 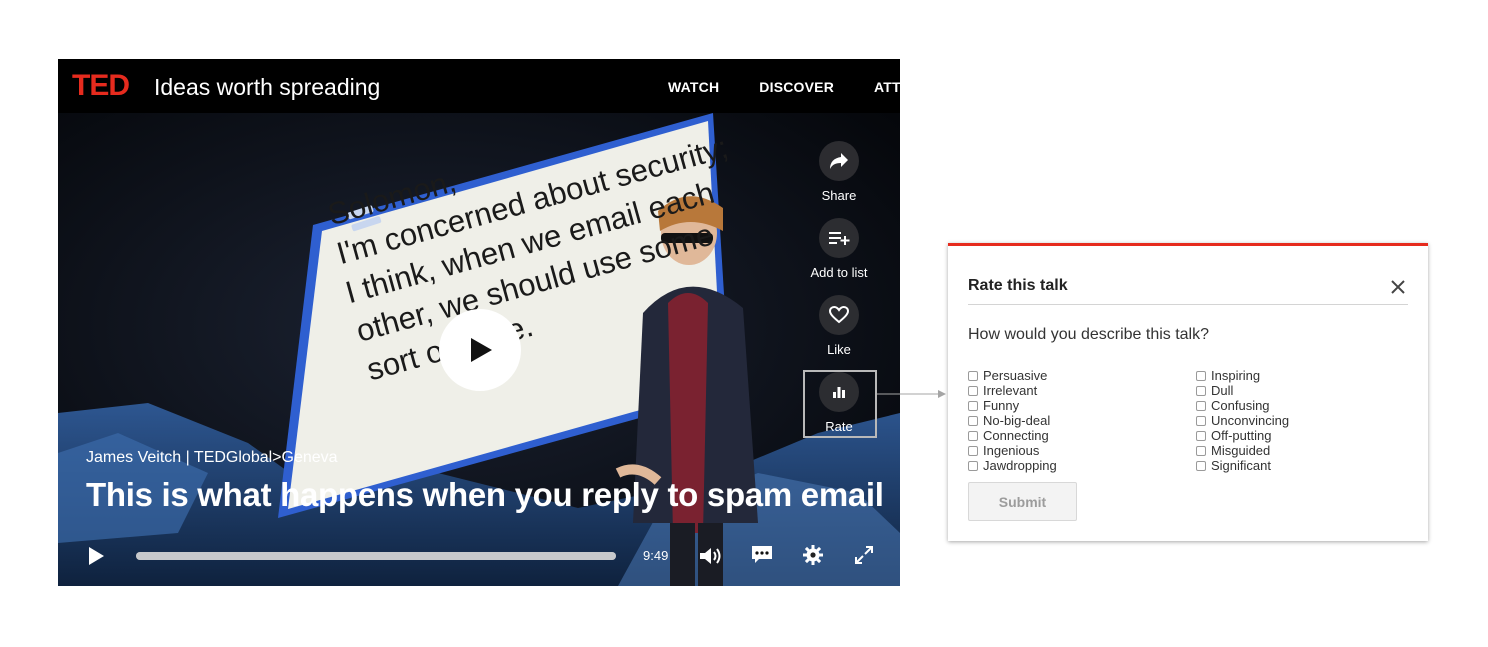 I want to click on option-label: Irrelevant, so click(x=1010, y=390).